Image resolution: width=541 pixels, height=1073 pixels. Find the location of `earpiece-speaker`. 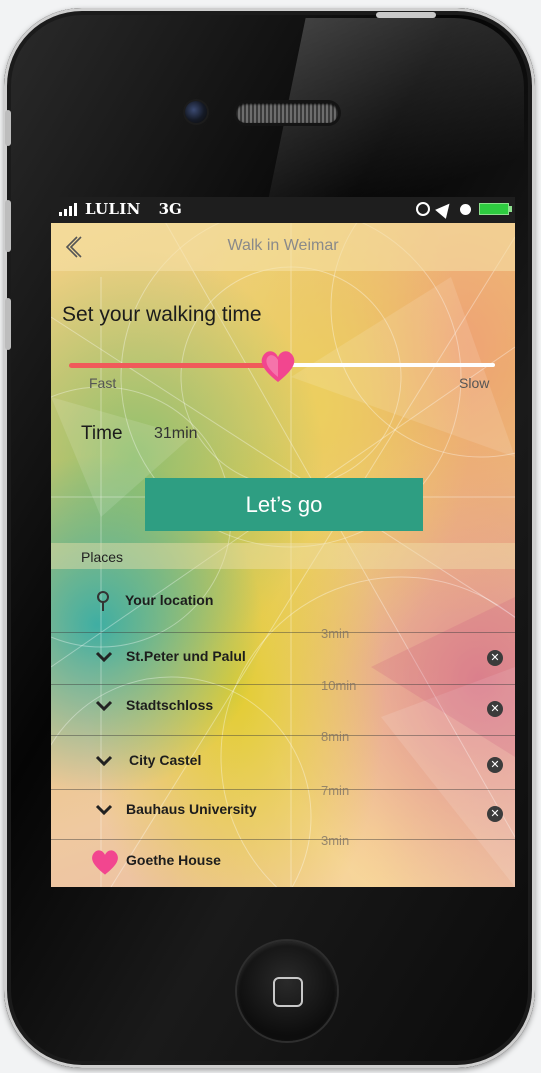

earpiece-speaker is located at coordinates (287, 113).